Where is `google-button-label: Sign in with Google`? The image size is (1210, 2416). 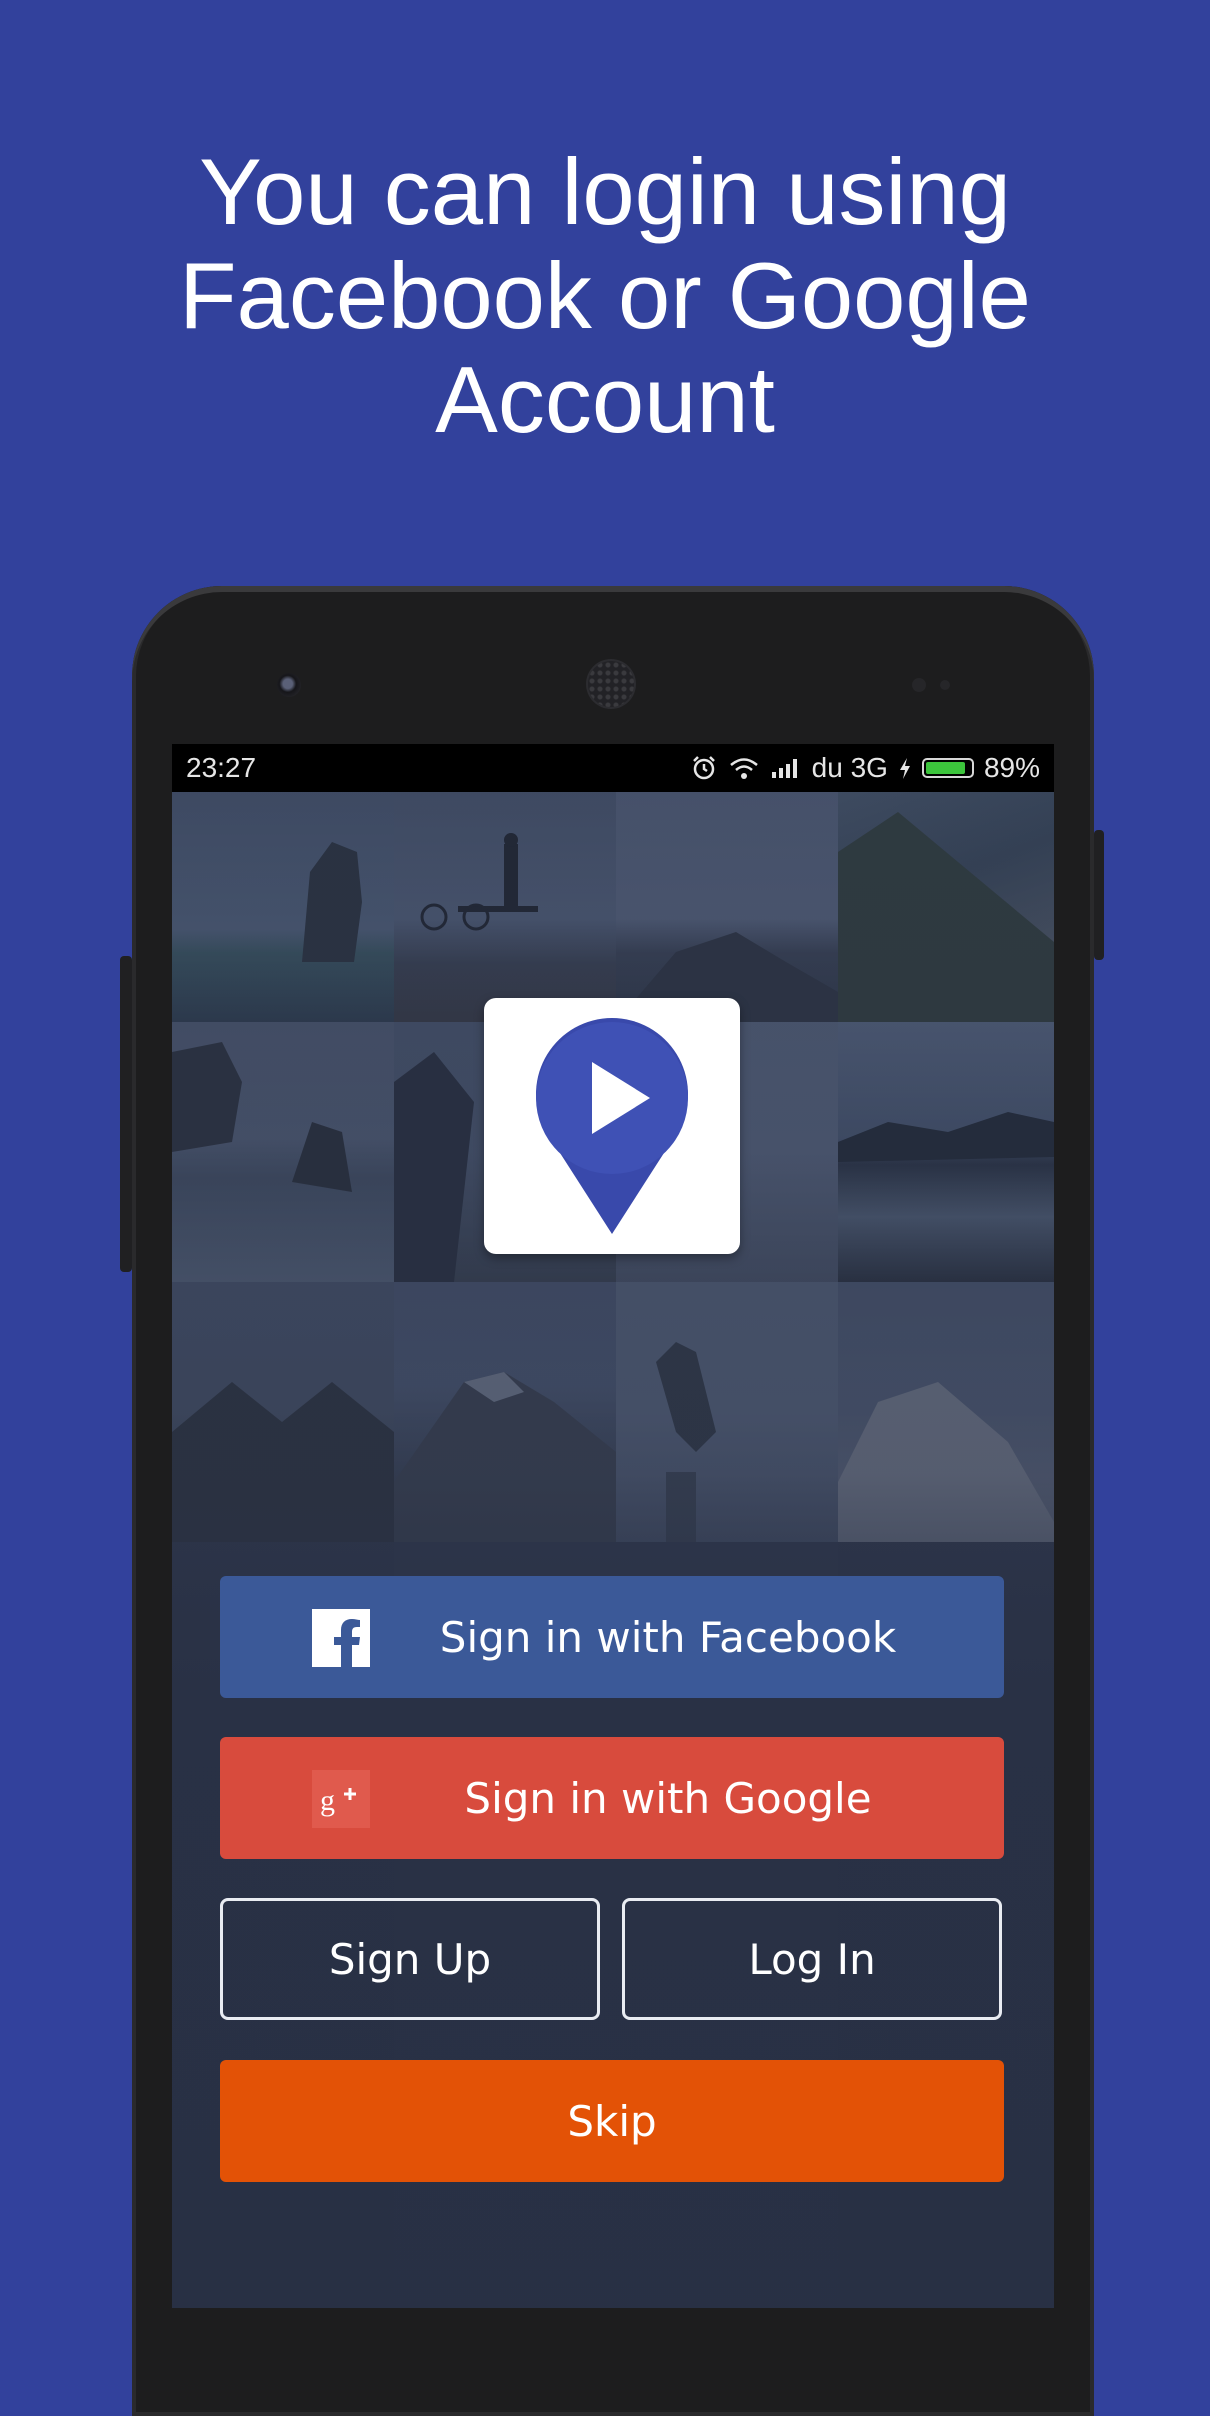 google-button-label: Sign in with Google is located at coordinates (668, 1798).